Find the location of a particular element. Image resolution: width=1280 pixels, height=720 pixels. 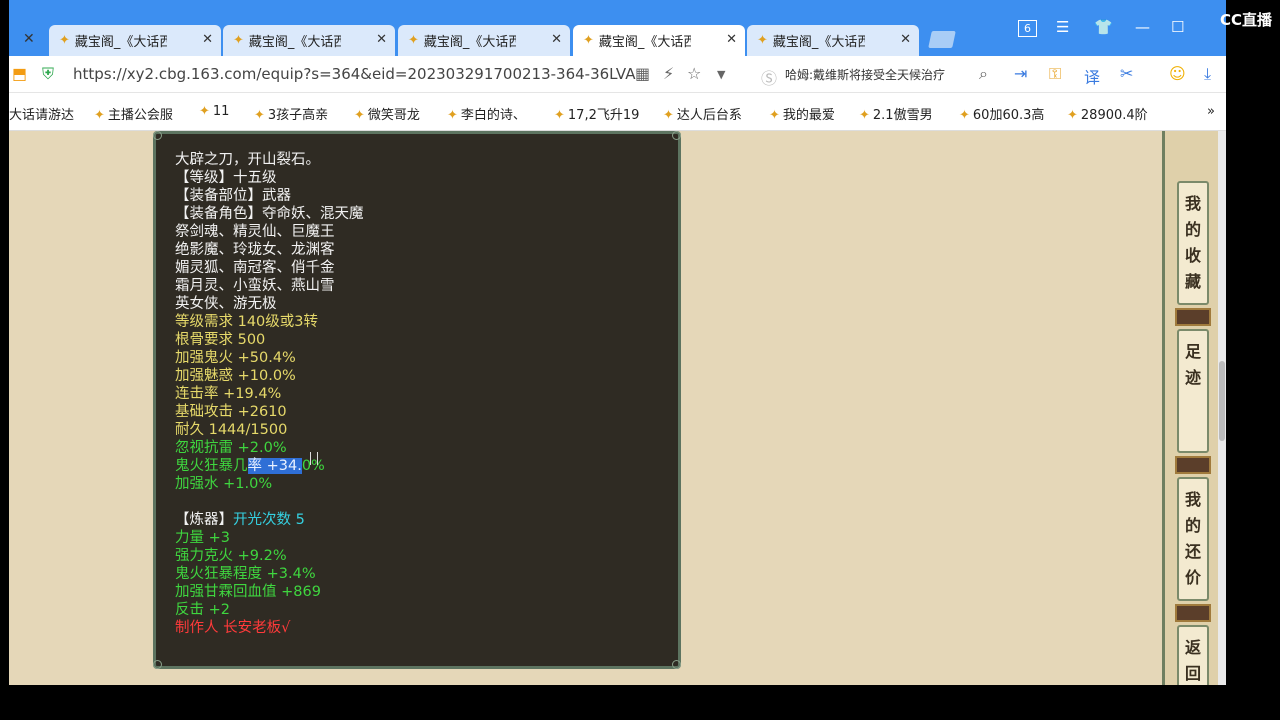

back-button: 返回 is located at coordinates (1193, 655).